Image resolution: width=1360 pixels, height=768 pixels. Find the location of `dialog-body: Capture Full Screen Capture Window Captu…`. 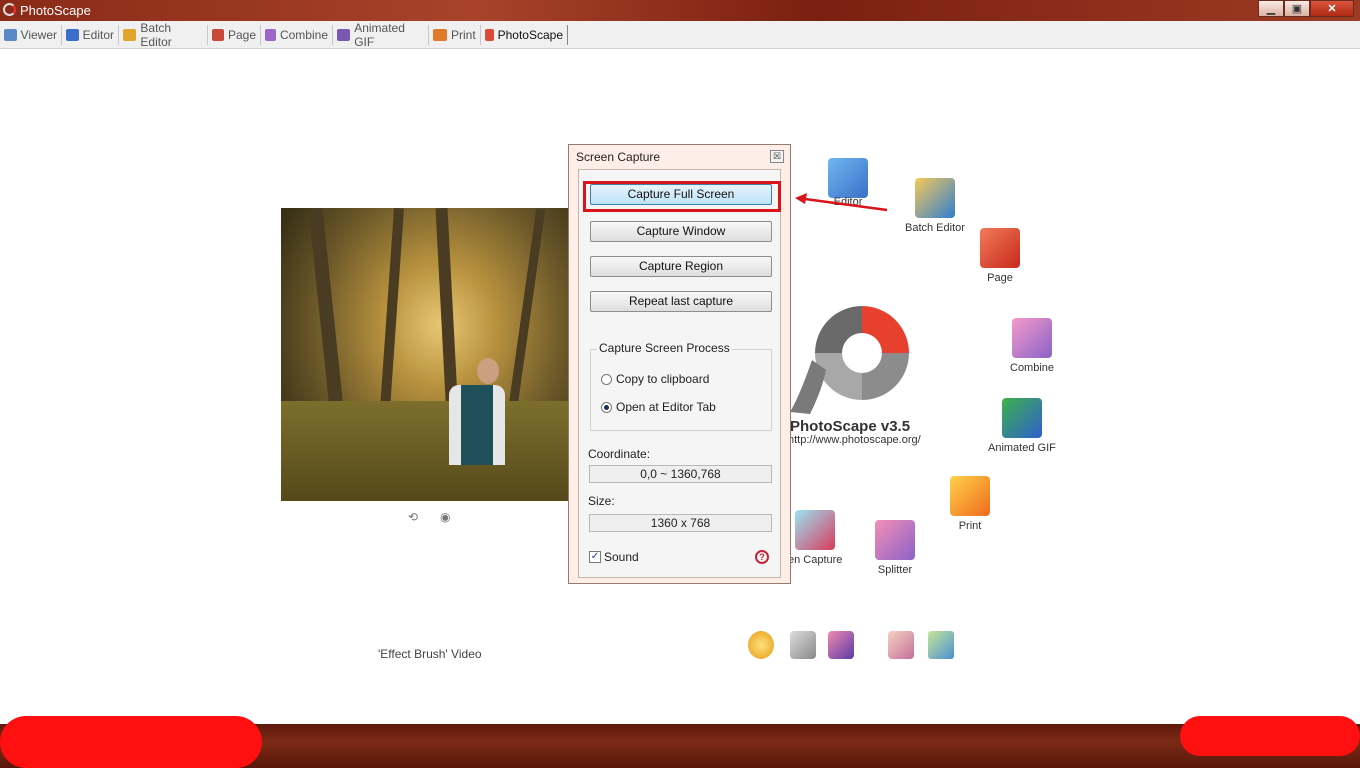

dialog-body: Capture Full Screen Capture Window Captu… is located at coordinates (679, 373).